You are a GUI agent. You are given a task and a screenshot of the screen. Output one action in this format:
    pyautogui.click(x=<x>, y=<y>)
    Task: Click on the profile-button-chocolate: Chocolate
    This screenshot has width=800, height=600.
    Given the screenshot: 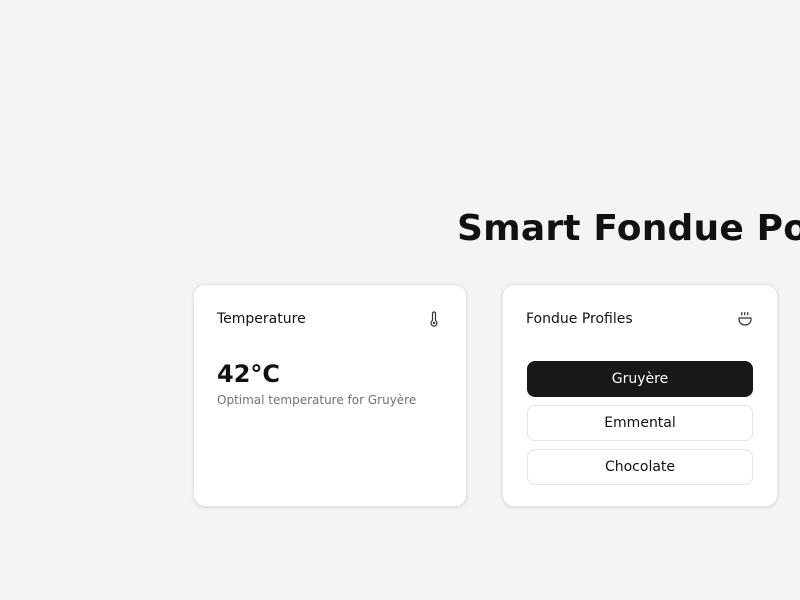 What is the action you would take?
    pyautogui.click(x=640, y=467)
    